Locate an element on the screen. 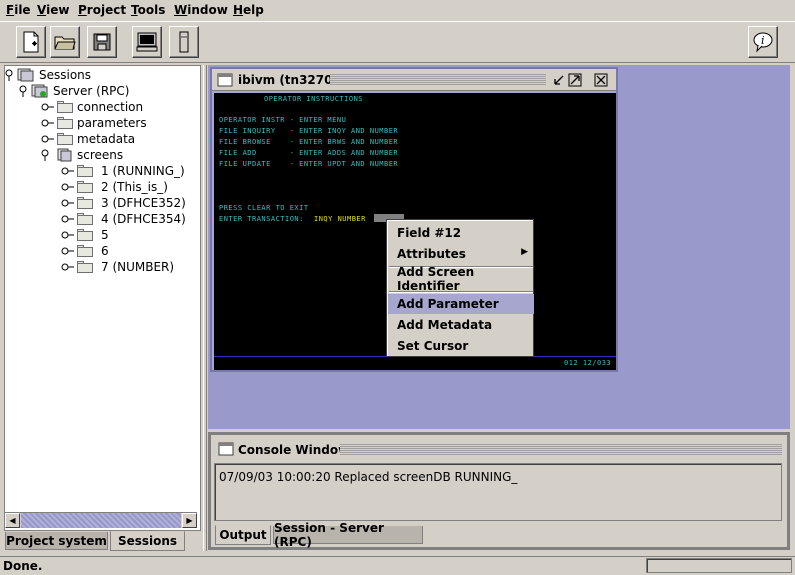 The width and height of the screenshot is (795, 575). tree-label: 4 (DFHCE354) is located at coordinates (143, 219).